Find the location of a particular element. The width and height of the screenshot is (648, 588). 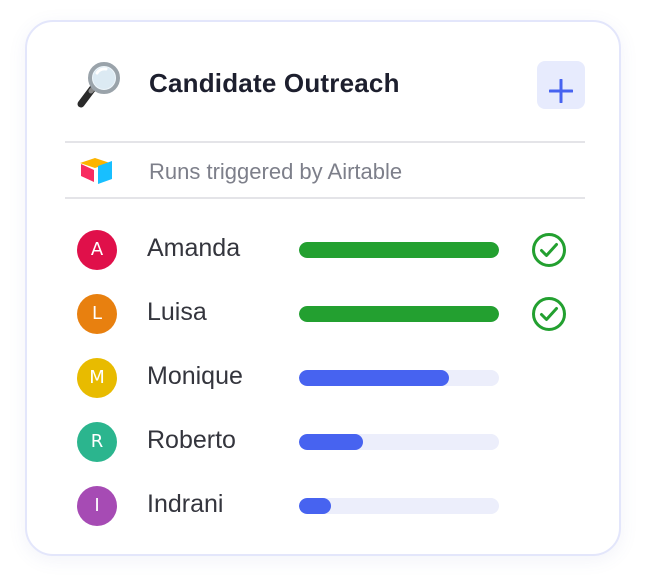

avatar: I is located at coordinates (97, 506).